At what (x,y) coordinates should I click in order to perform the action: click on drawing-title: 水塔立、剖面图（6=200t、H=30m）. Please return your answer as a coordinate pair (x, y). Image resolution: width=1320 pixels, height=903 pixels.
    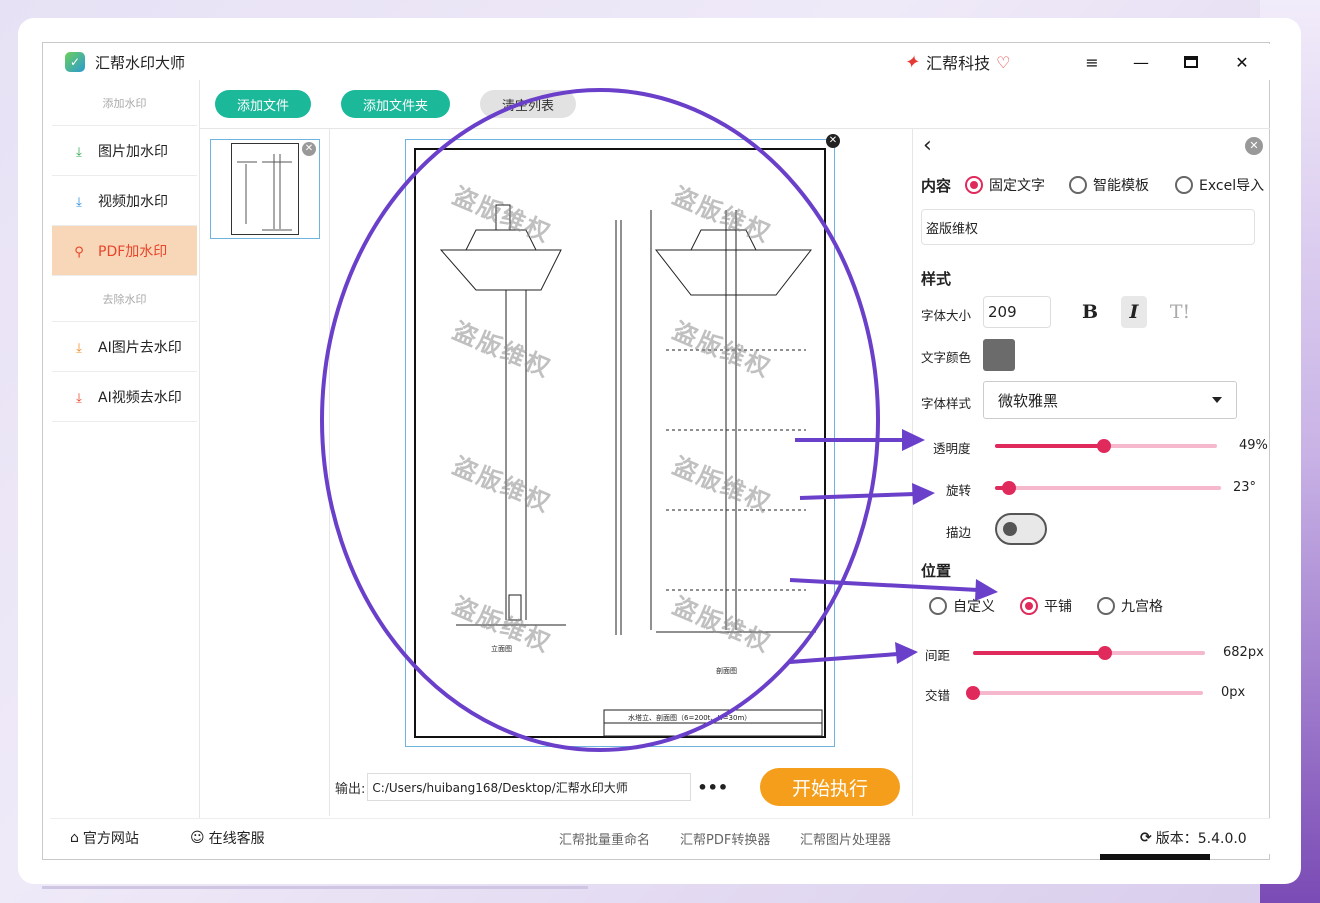
    Looking at the image, I should click on (690, 718).